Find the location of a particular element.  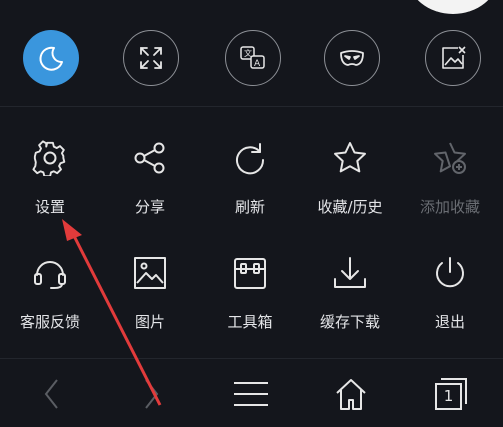

no-image-toggle is located at coordinates (453, 58).